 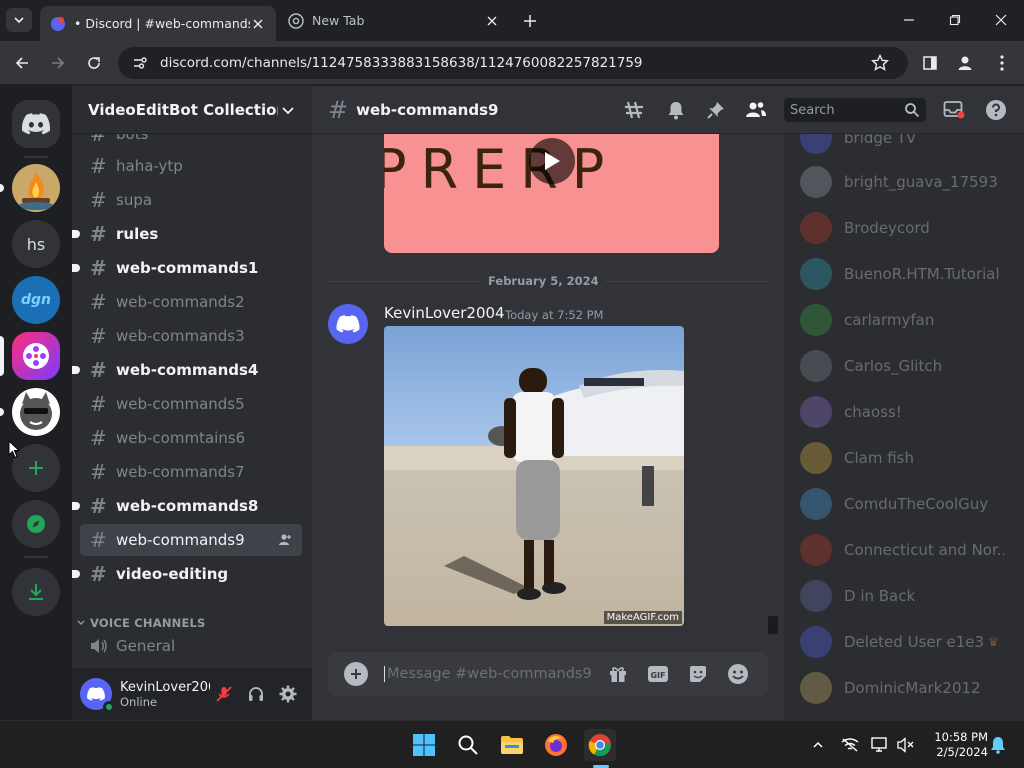 I want to click on threads-button, so click(x=634, y=110).